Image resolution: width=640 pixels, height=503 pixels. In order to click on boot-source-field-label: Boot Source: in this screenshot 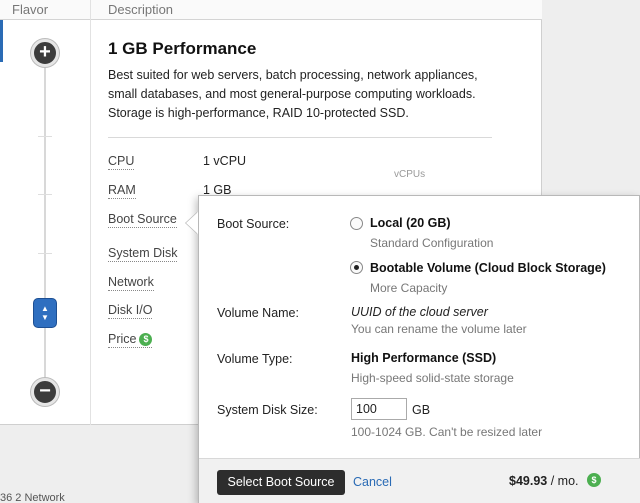, I will do `click(253, 224)`.